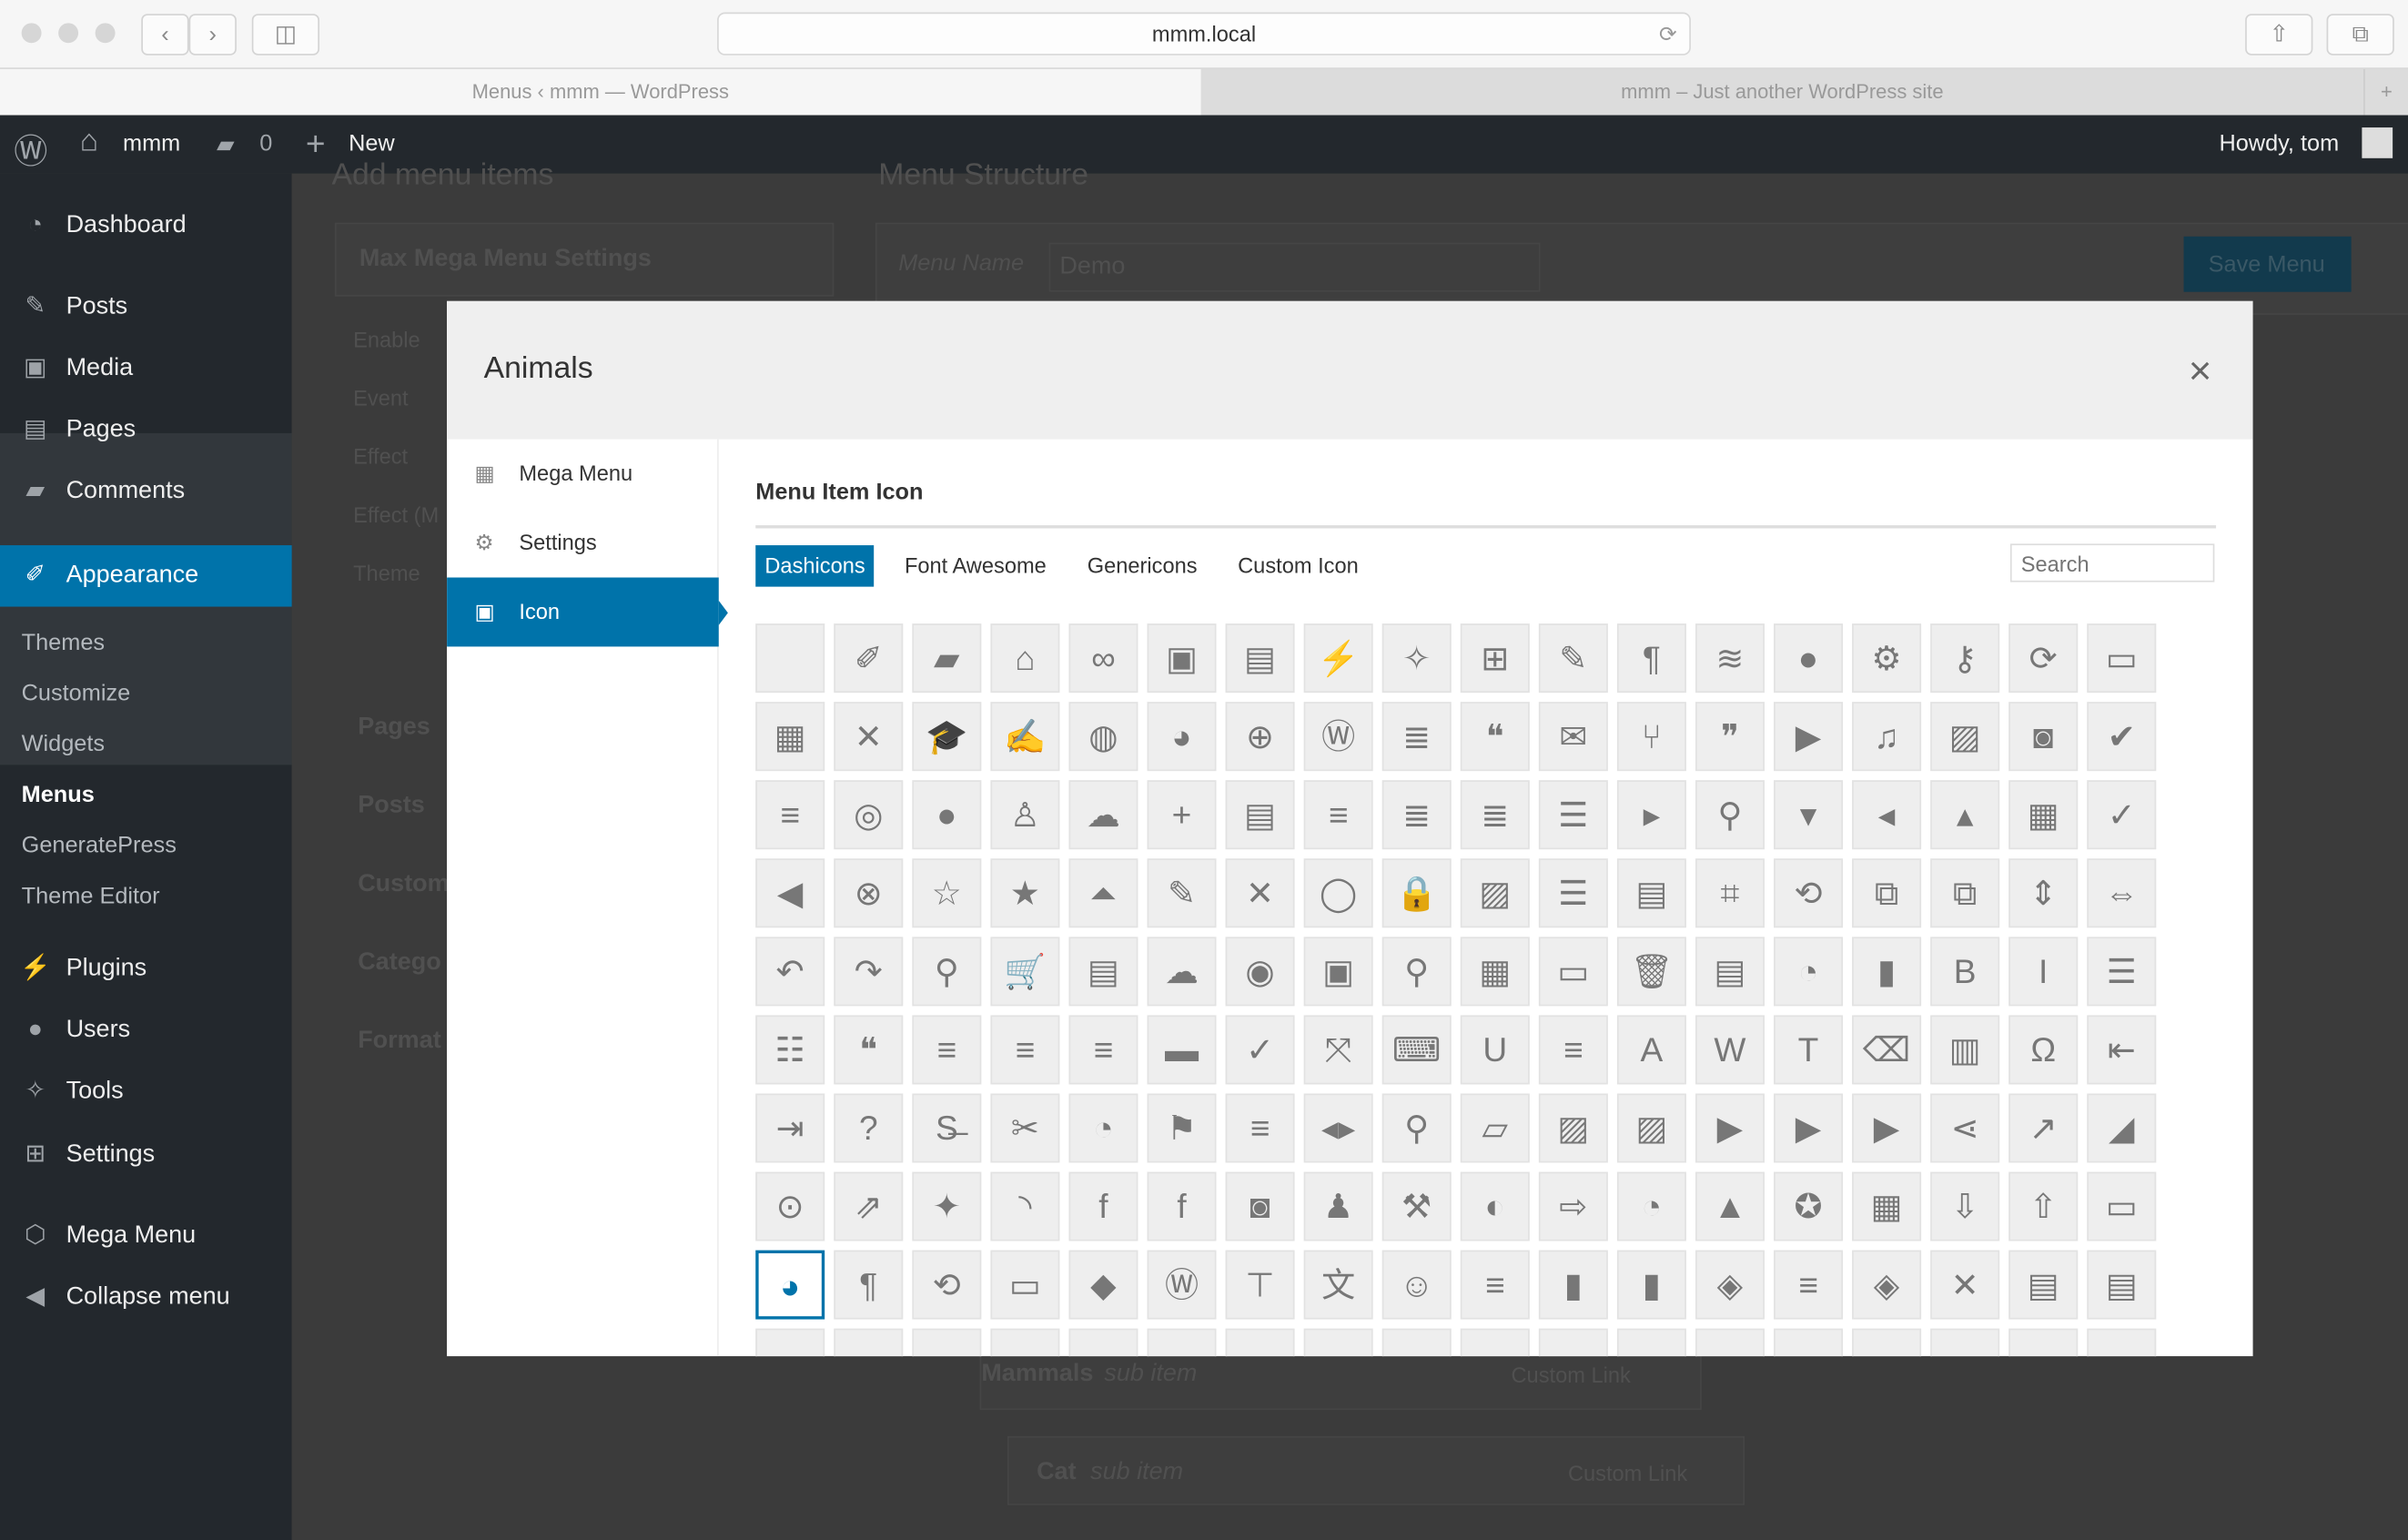 The height and width of the screenshot is (1540, 2408). I want to click on user-icon: ●, so click(947, 815).